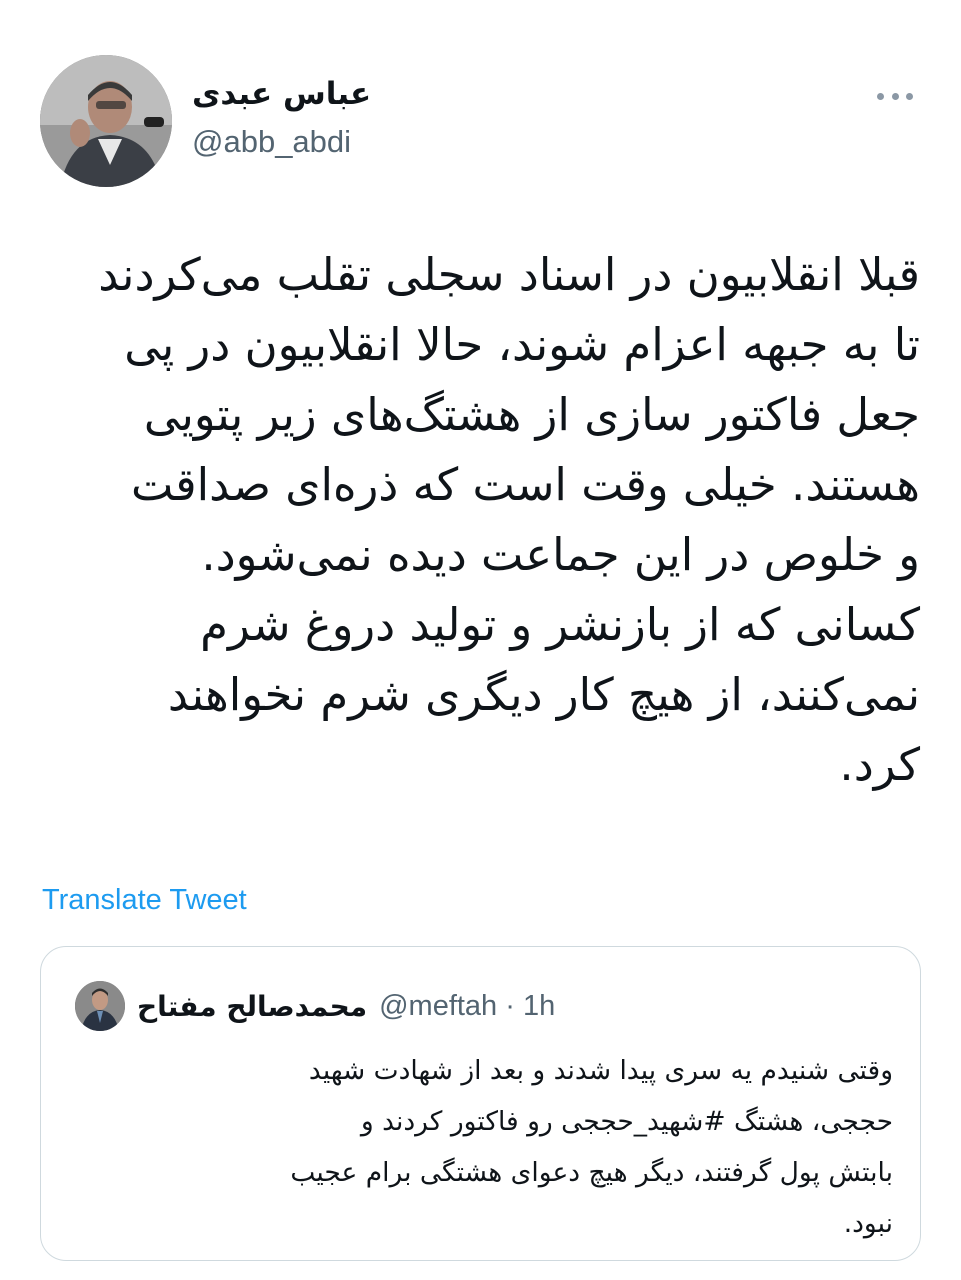 Image resolution: width=961 pixels, height=1280 pixels. What do you see at coordinates (467, 1005) in the screenshot?
I see `quoted-author-meta: @meftah · 1h` at bounding box center [467, 1005].